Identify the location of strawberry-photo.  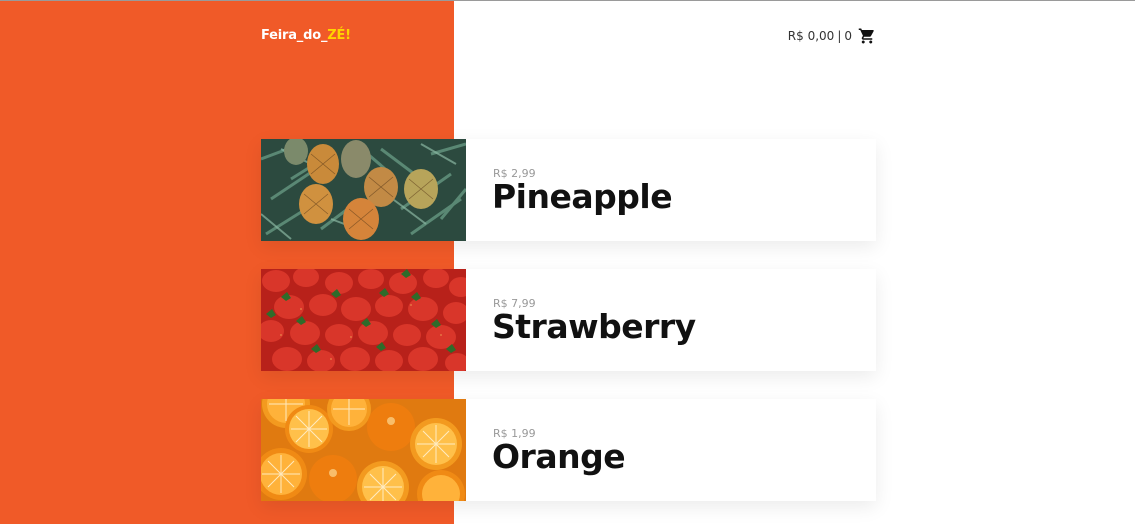
(363, 320).